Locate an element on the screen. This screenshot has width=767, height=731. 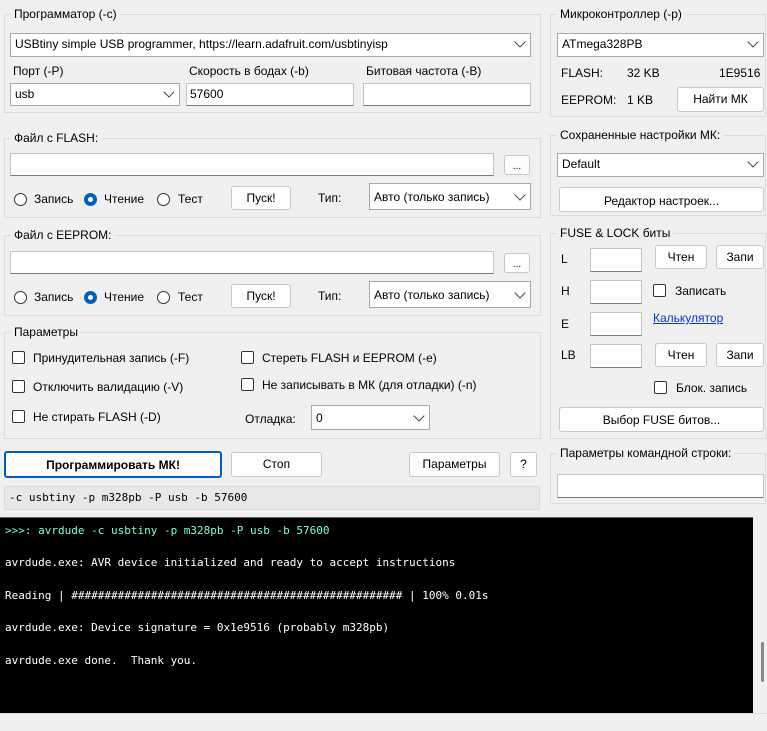
saved-settings-value: Default is located at coordinates (581, 164).